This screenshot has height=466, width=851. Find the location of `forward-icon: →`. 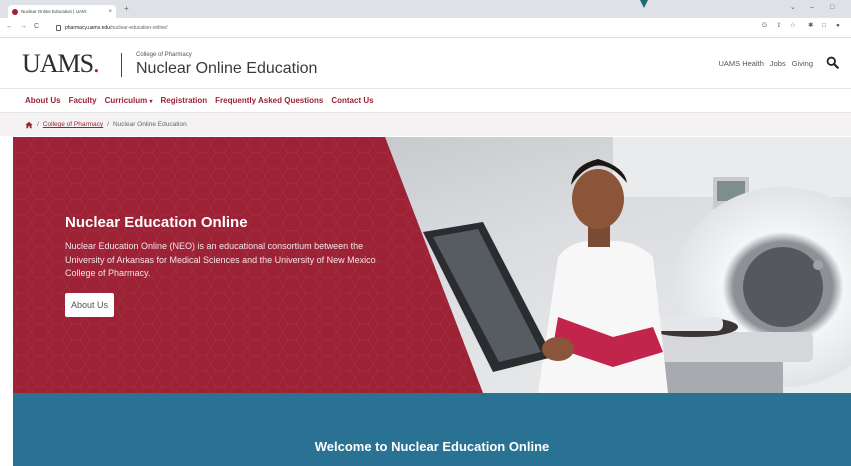

forward-icon: → is located at coordinates (23, 26).